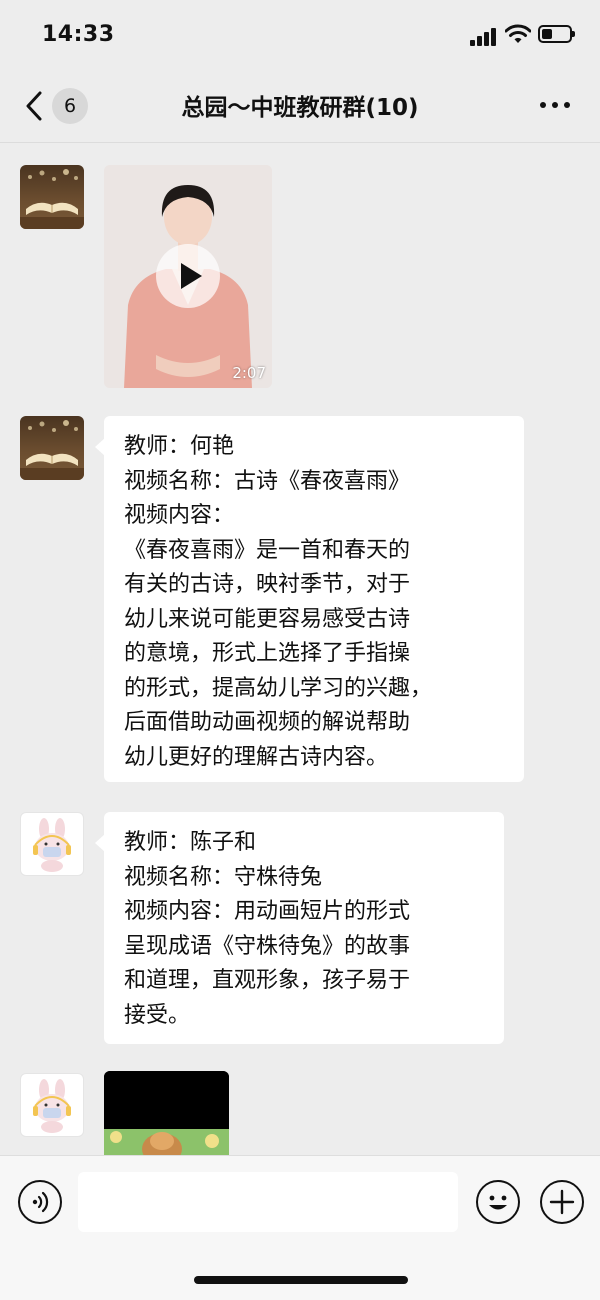 Image resolution: width=600 pixels, height=1300 pixels. What do you see at coordinates (562, 1202) in the screenshot?
I see `plus-icon` at bounding box center [562, 1202].